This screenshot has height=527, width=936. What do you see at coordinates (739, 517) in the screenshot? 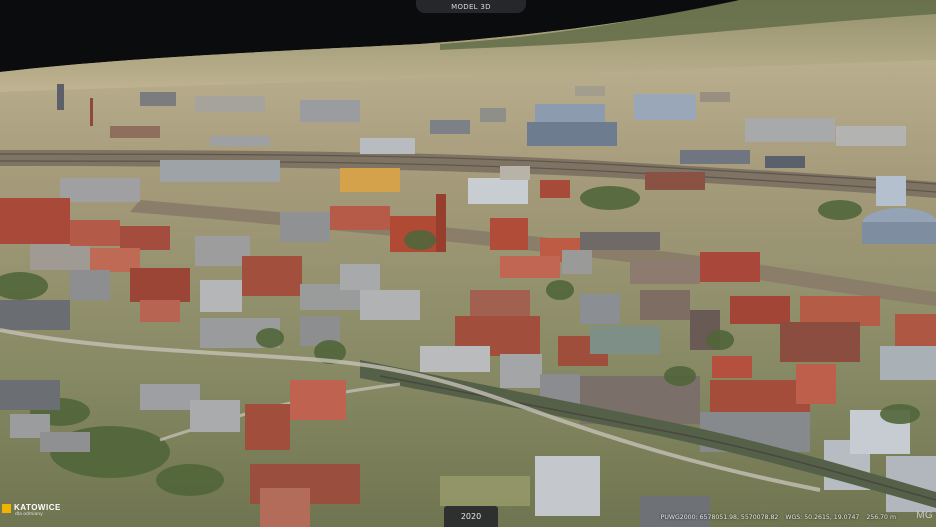
I see `puwg-value: 6578051.98, 5570078.82` at bounding box center [739, 517].